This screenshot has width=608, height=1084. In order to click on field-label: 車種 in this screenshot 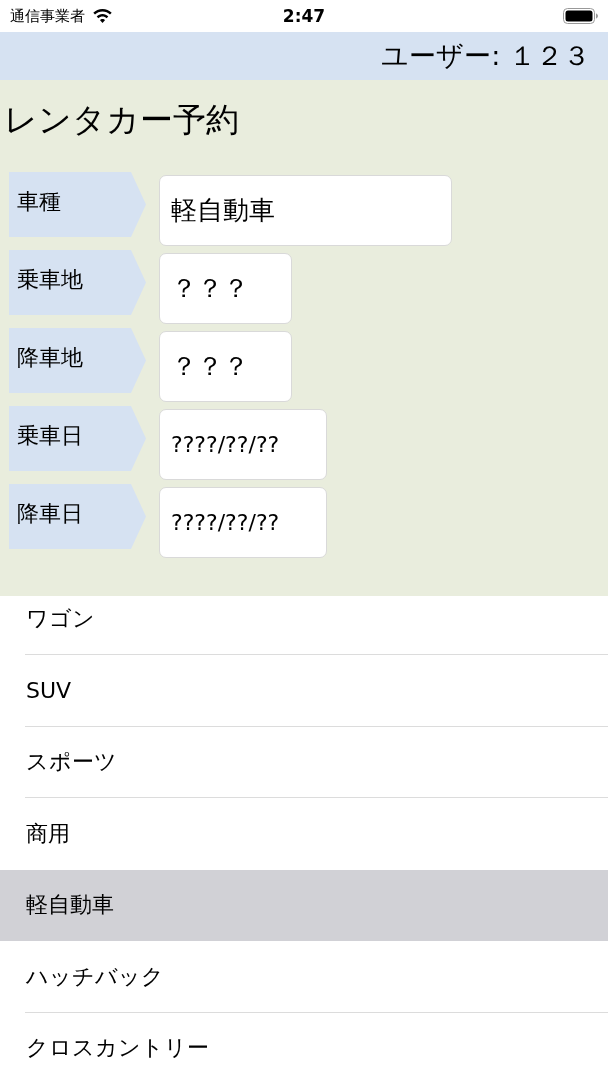, I will do `click(77, 204)`.